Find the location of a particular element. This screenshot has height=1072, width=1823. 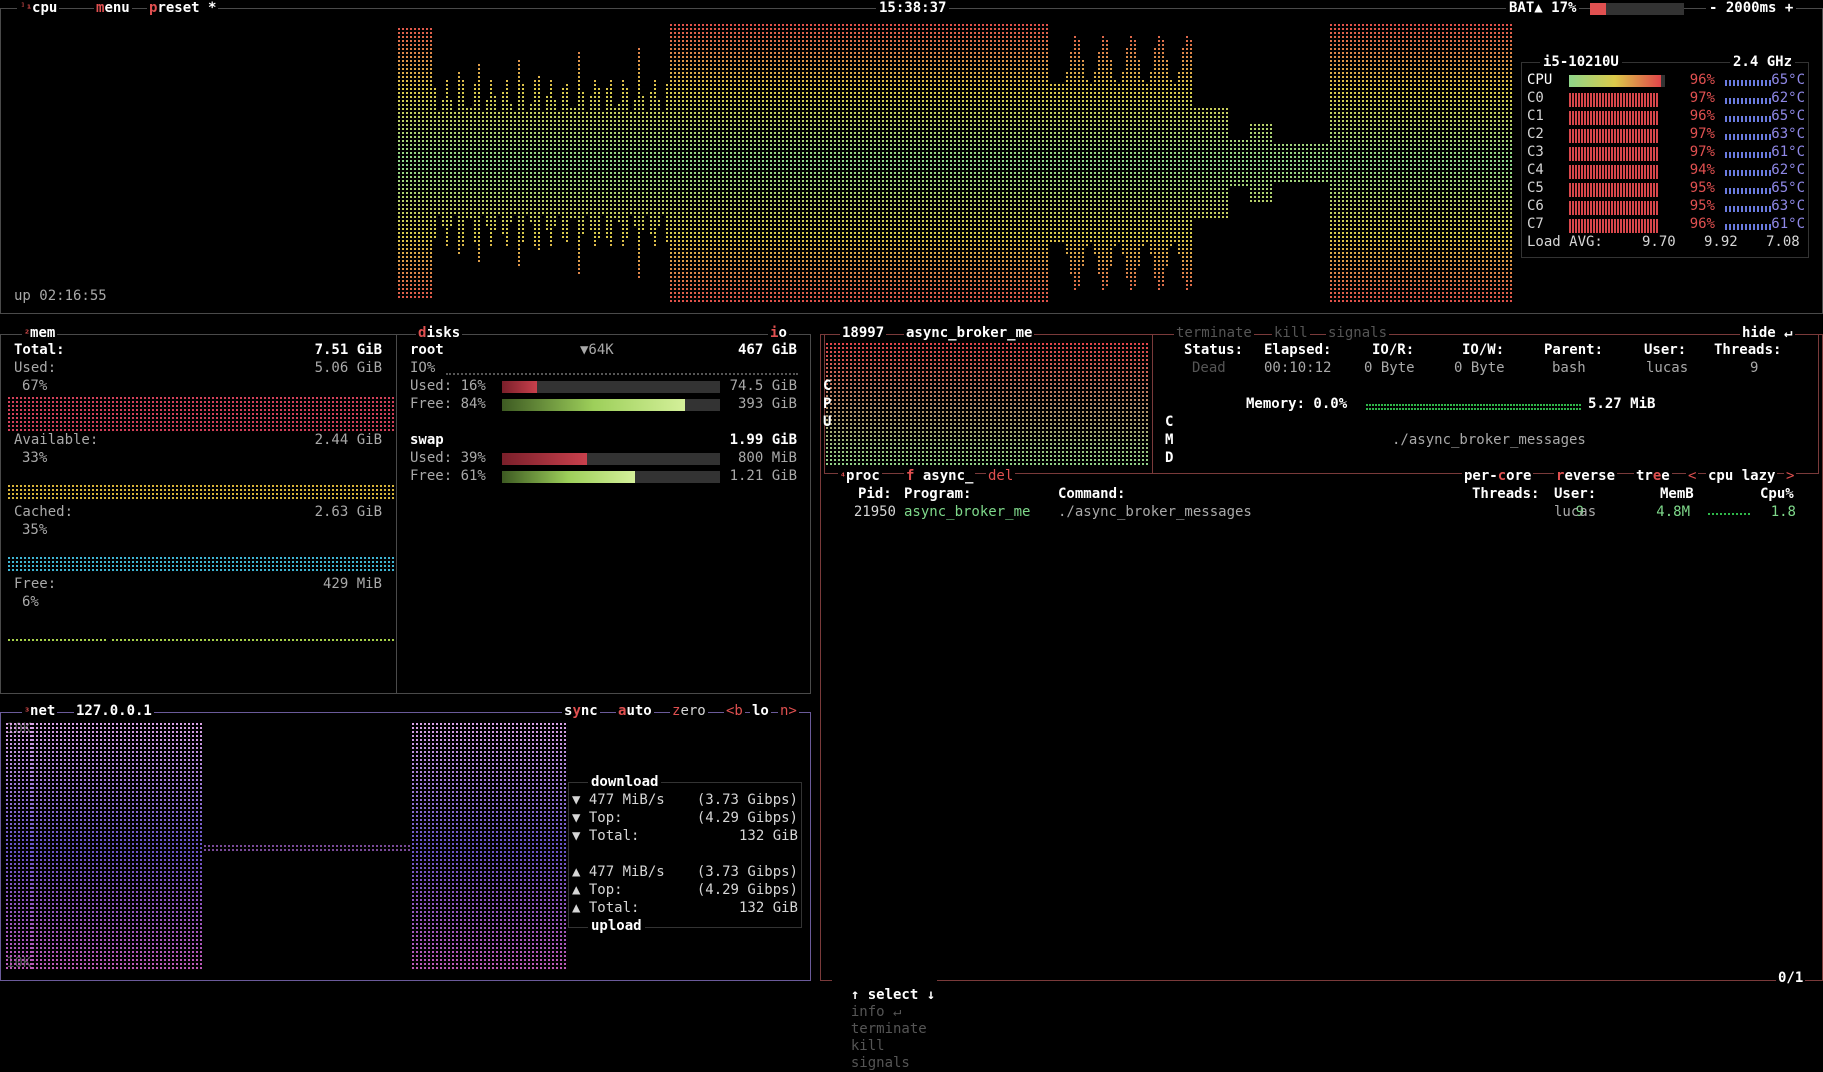

row-command: ./async_broker_messages is located at coordinates (1155, 512).